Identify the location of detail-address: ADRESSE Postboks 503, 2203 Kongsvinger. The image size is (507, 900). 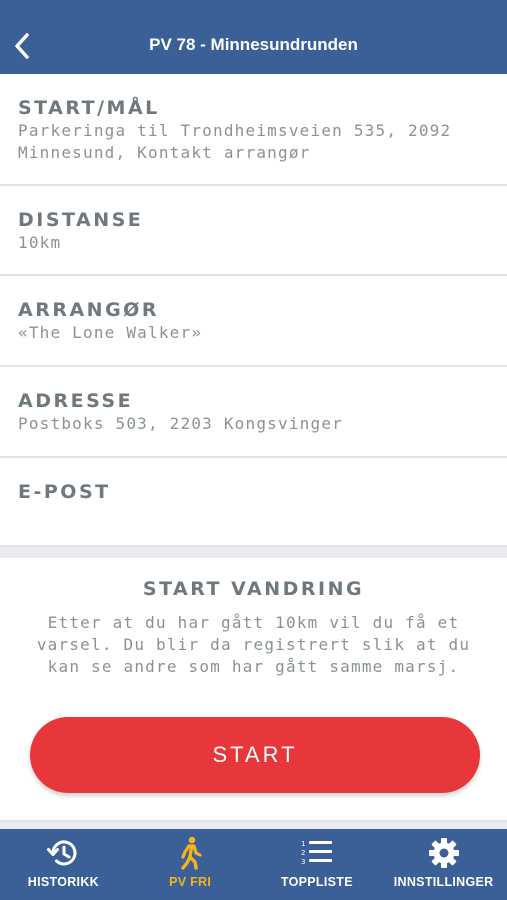
(253, 412).